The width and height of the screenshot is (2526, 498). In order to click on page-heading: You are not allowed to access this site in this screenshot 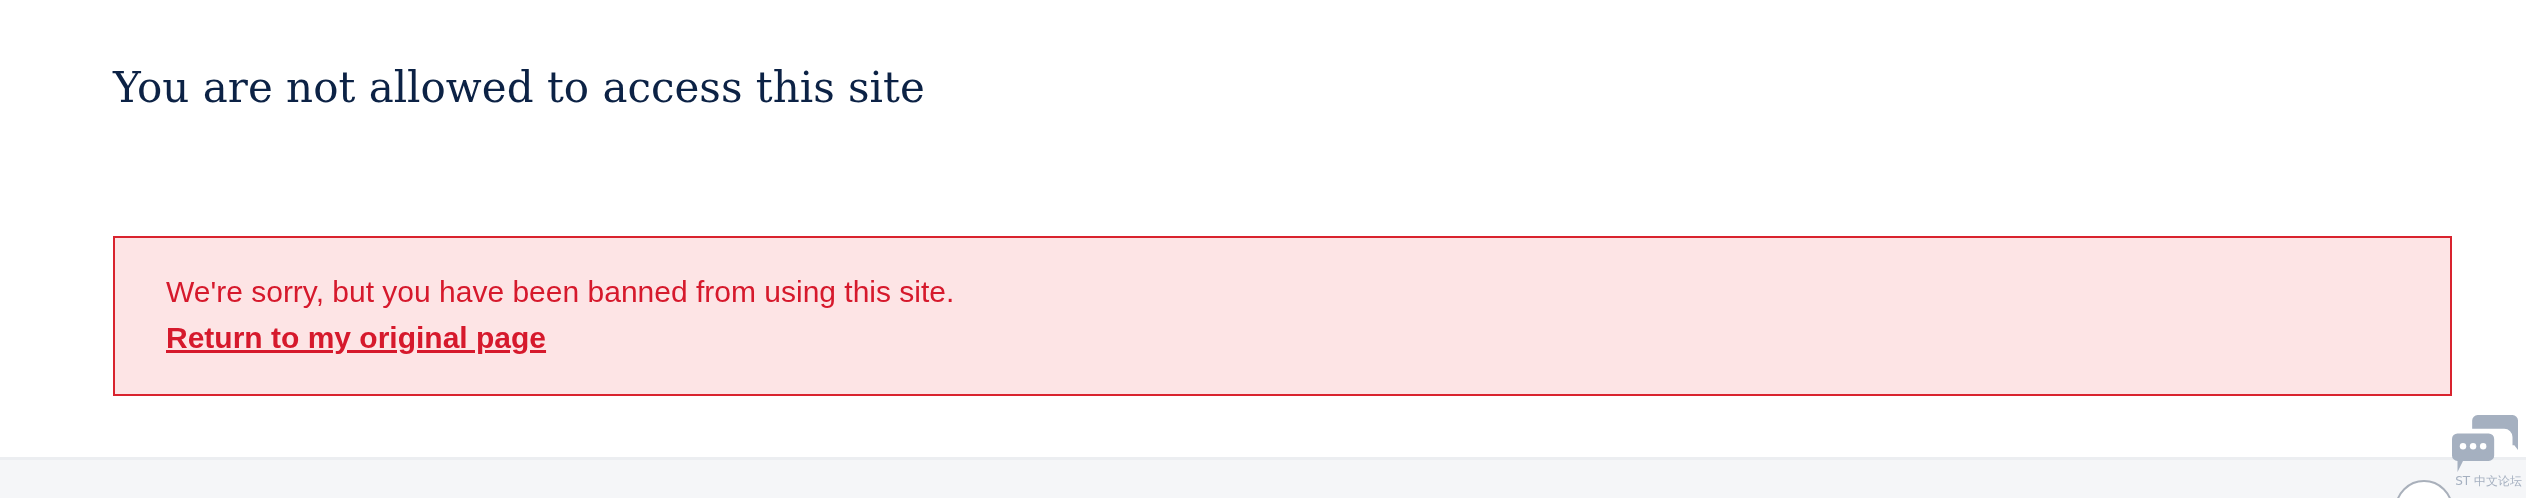, I will do `click(519, 88)`.